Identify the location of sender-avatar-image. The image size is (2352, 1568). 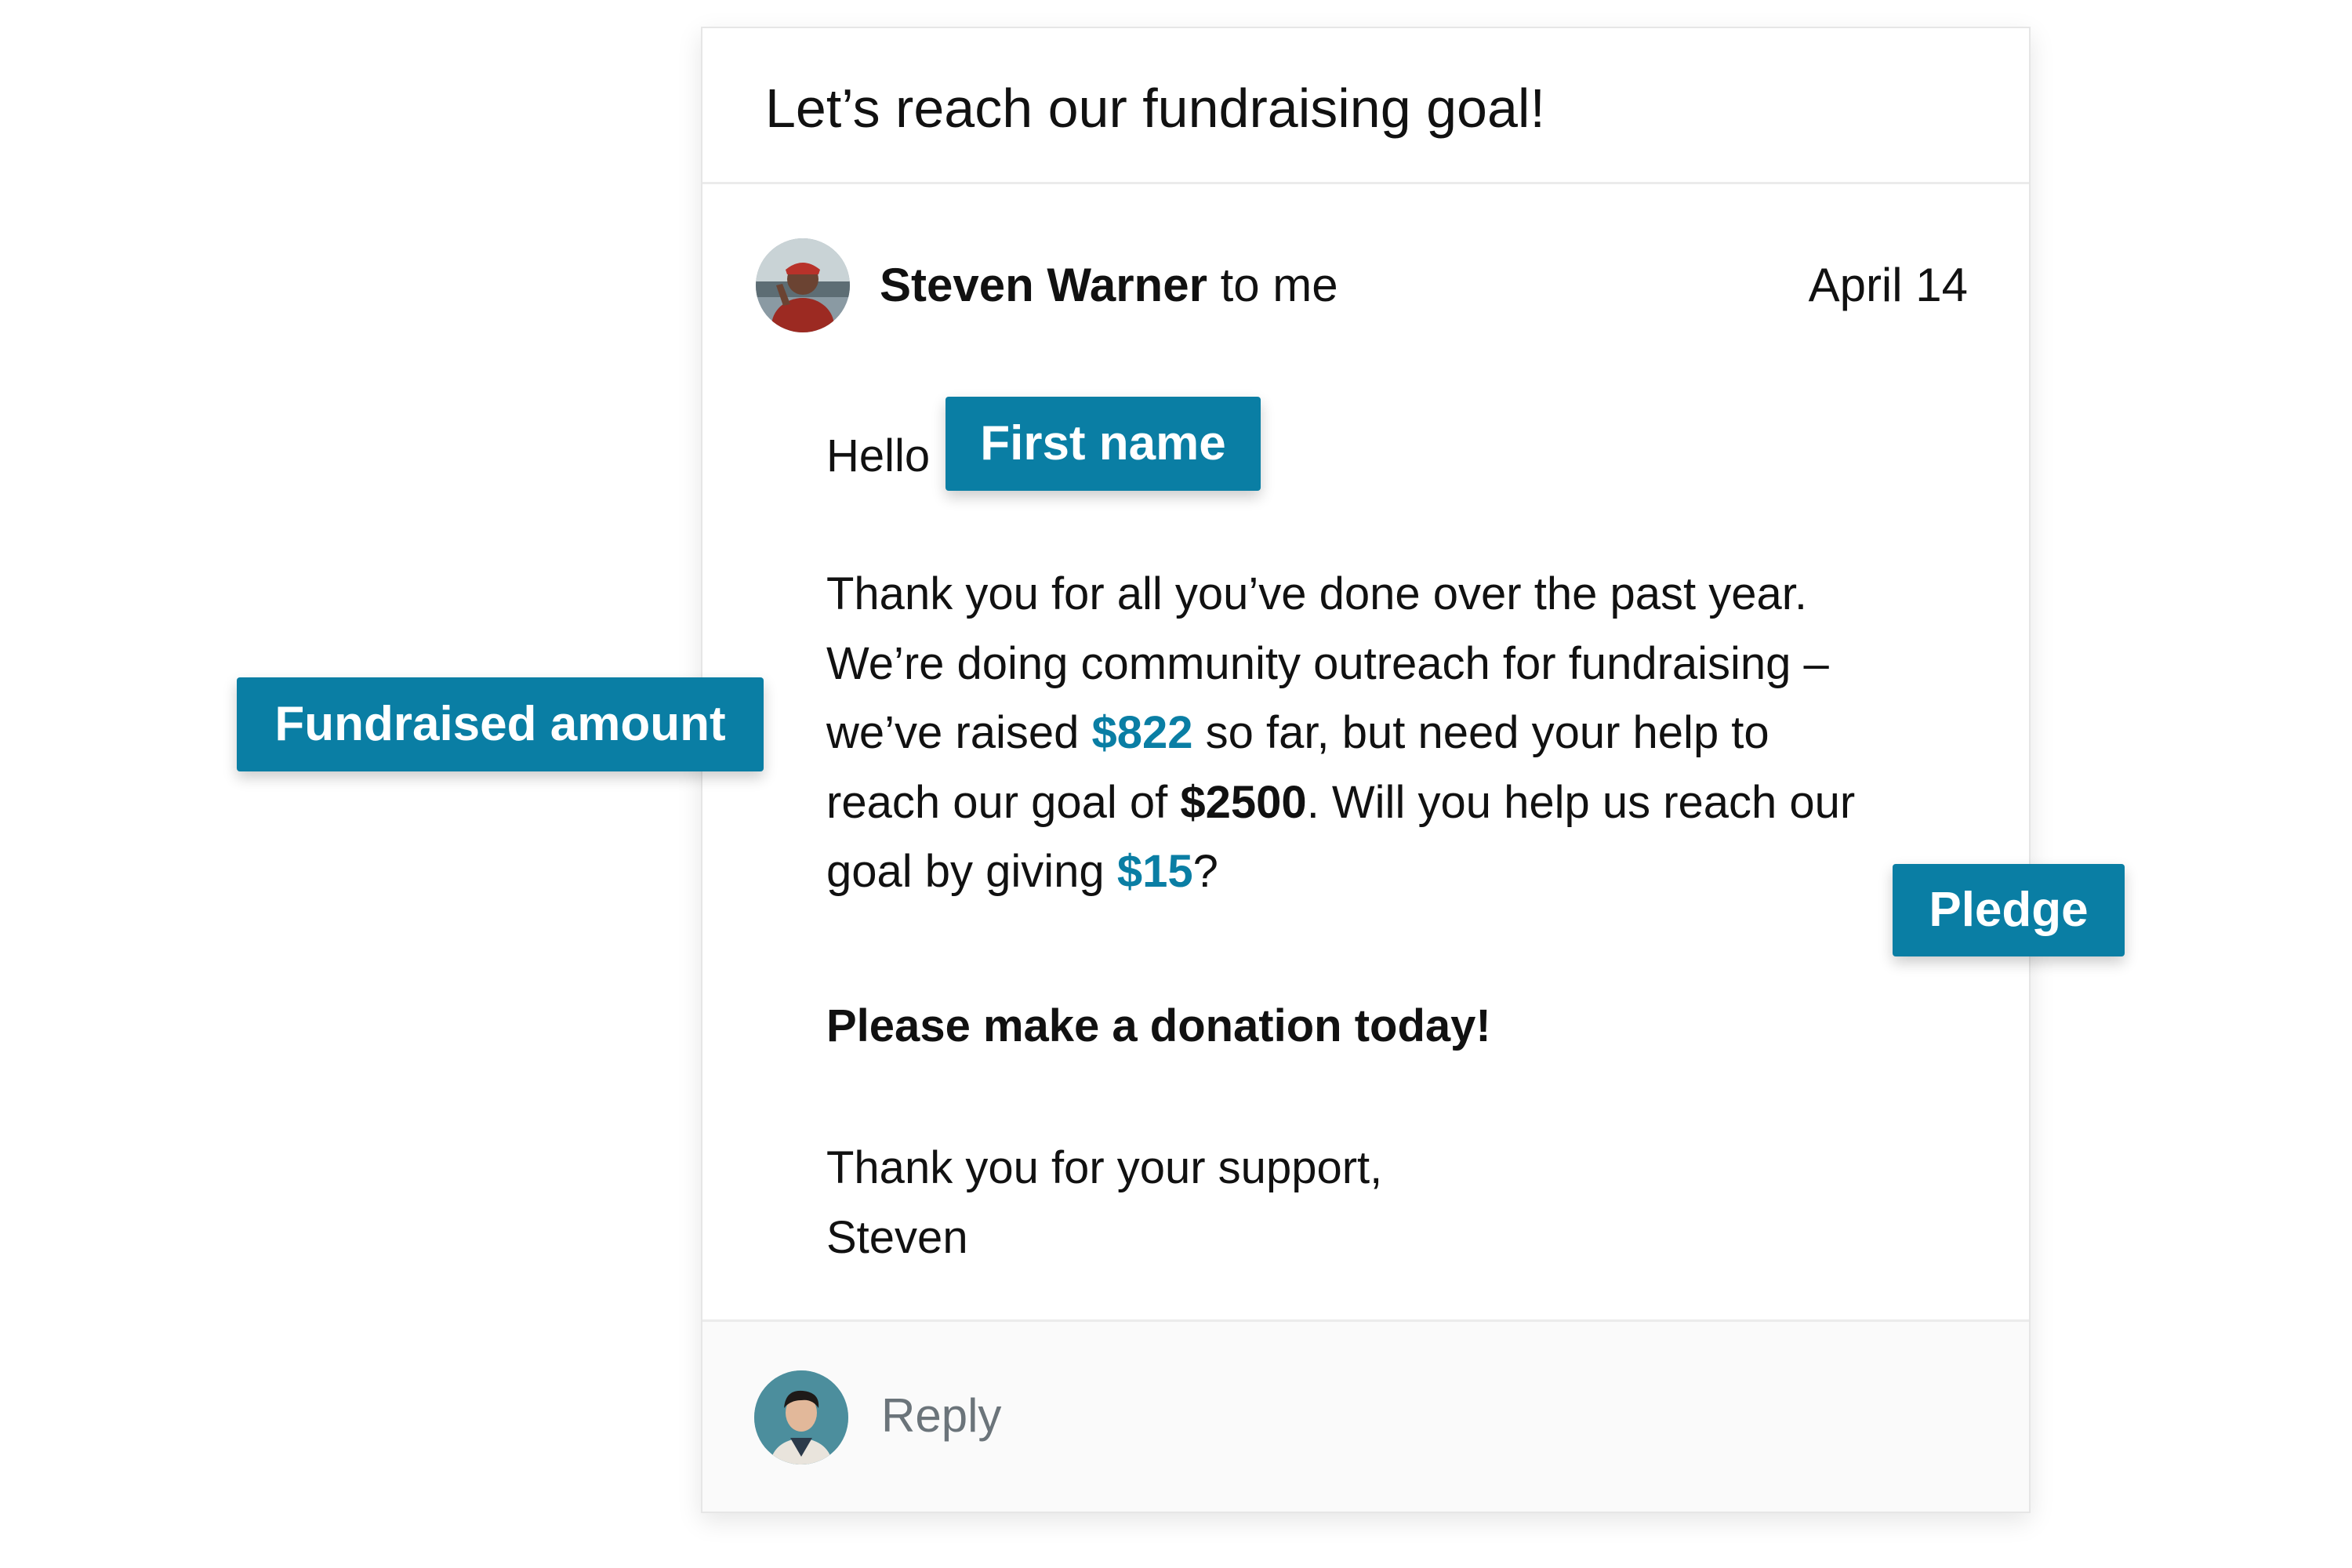
(803, 285).